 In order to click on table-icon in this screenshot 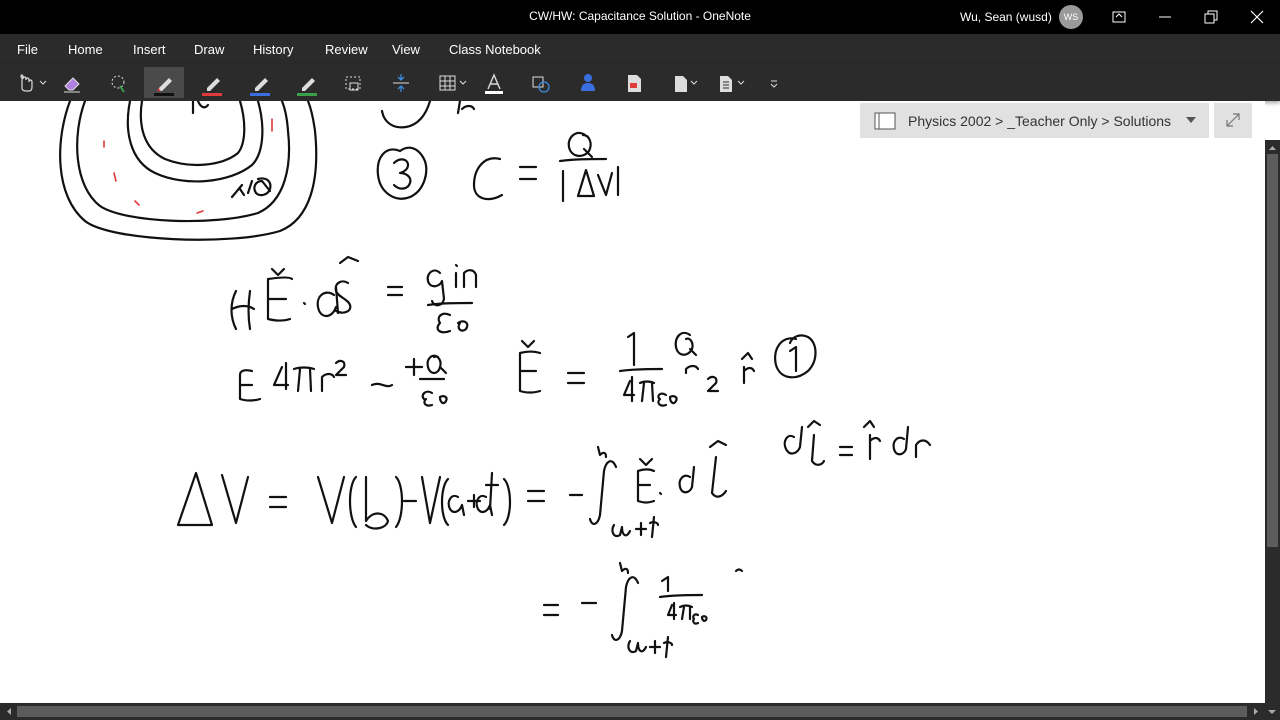, I will do `click(453, 83)`.